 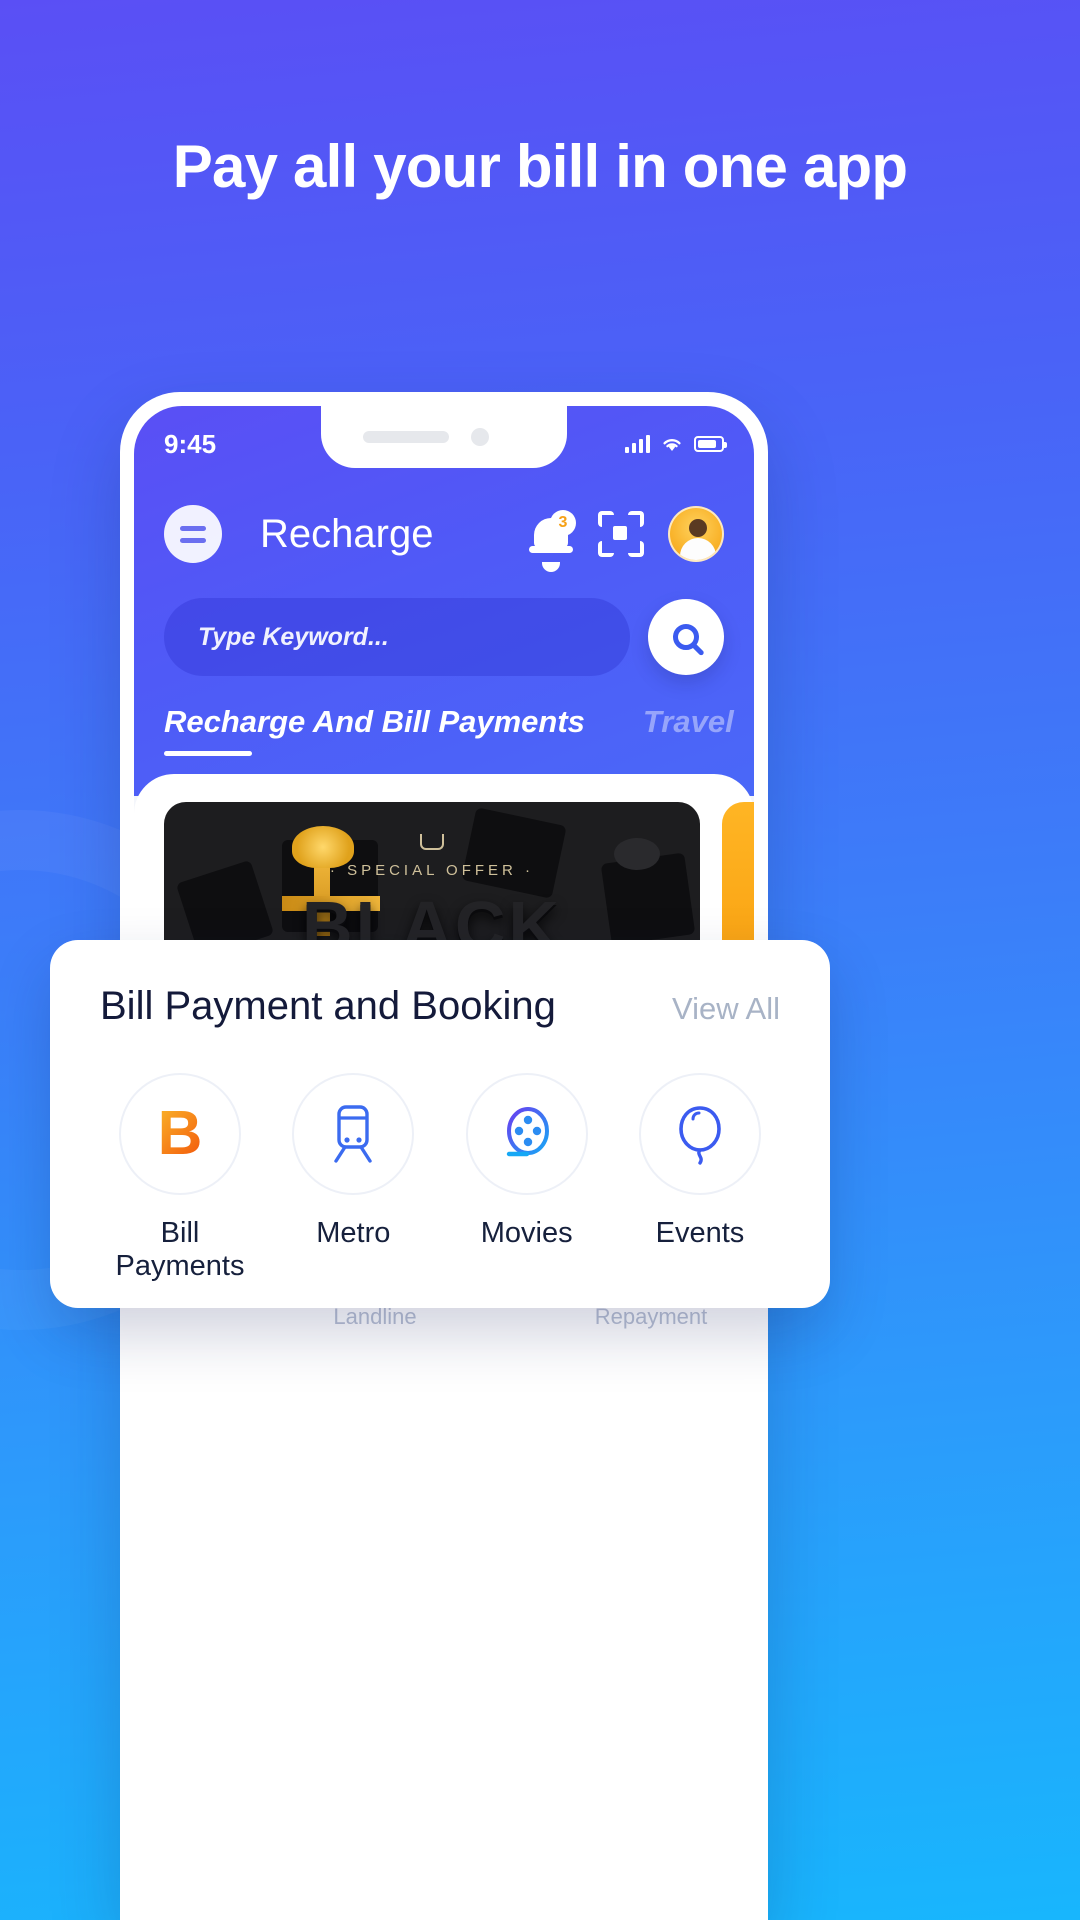 I want to click on header-actions: 3, so click(x=626, y=539).